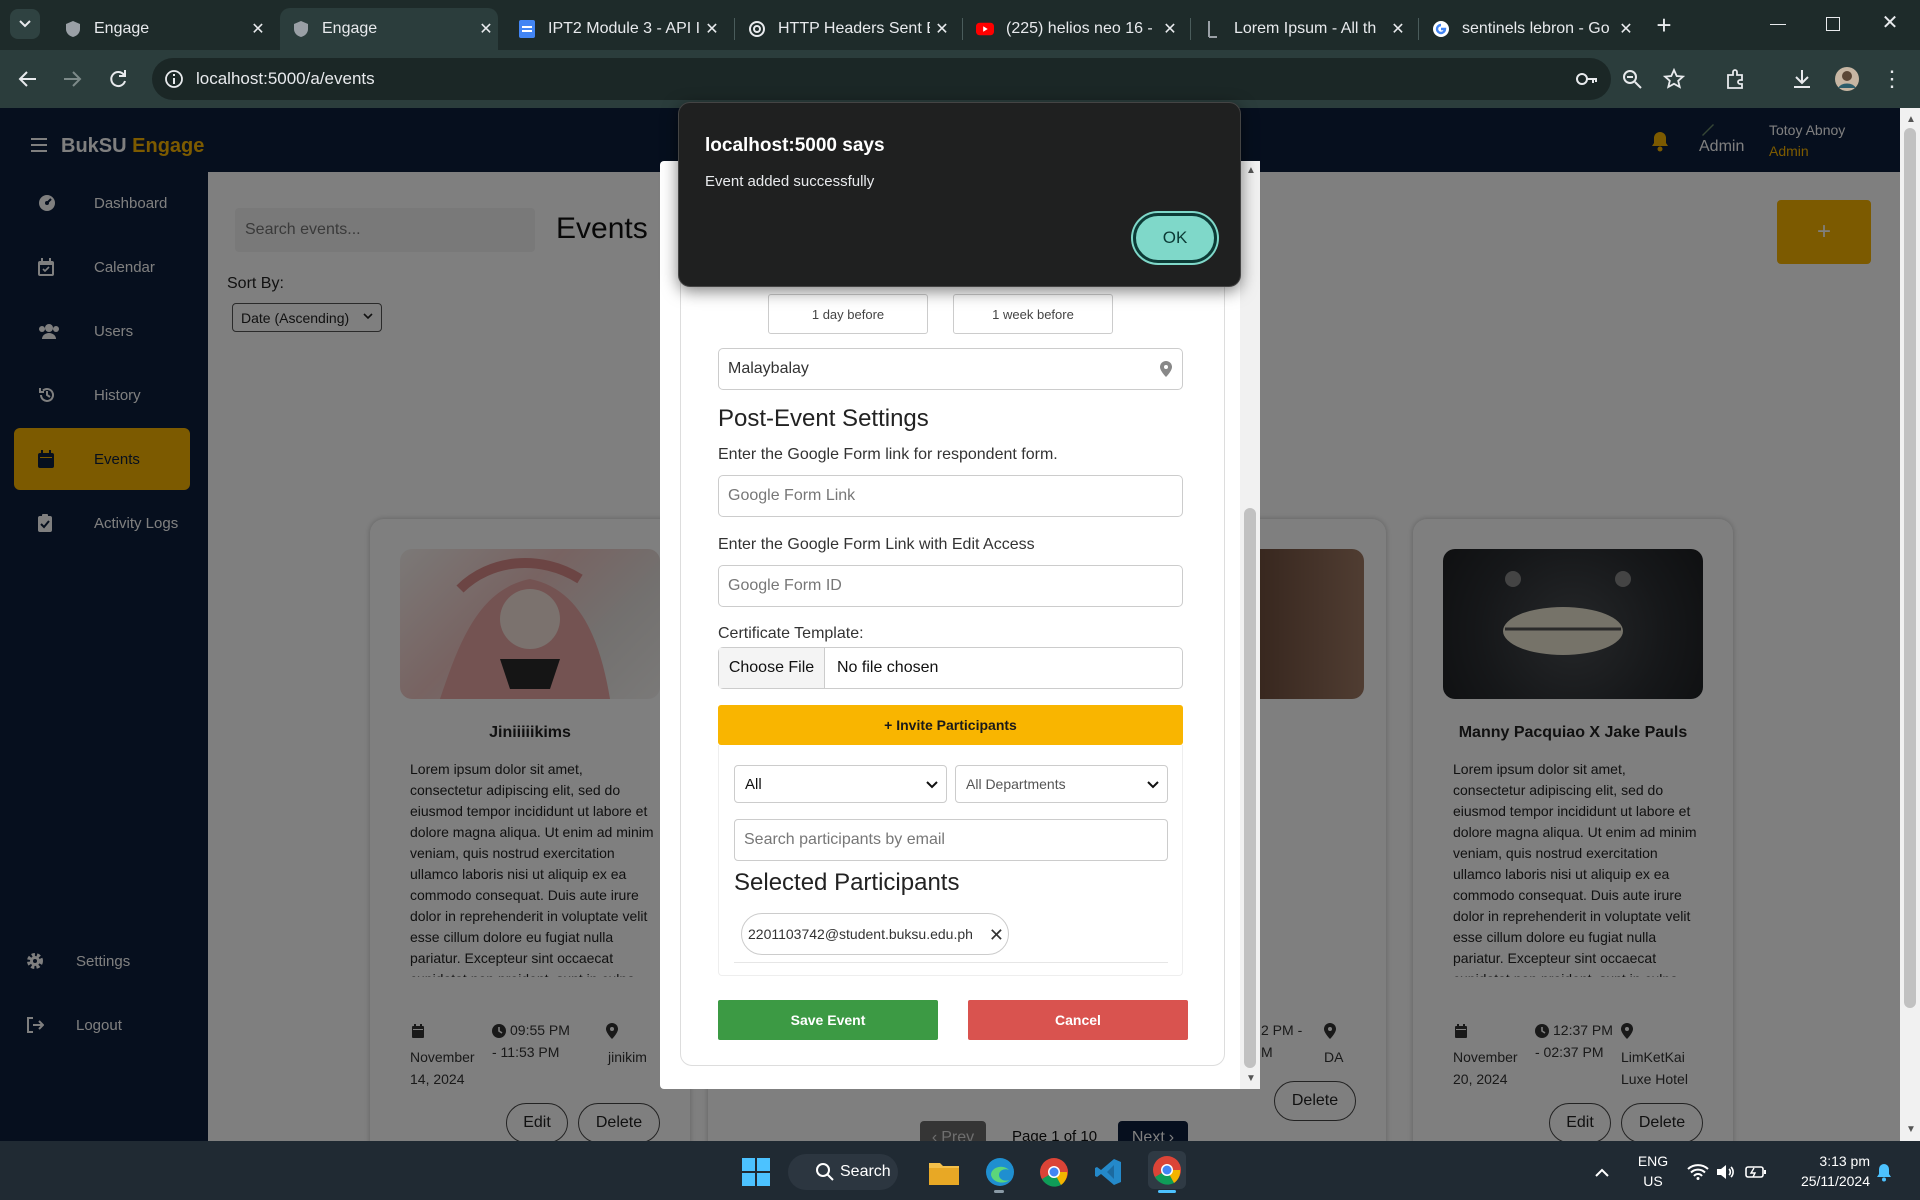  I want to click on close-window-icon: ✕, so click(1890, 22).